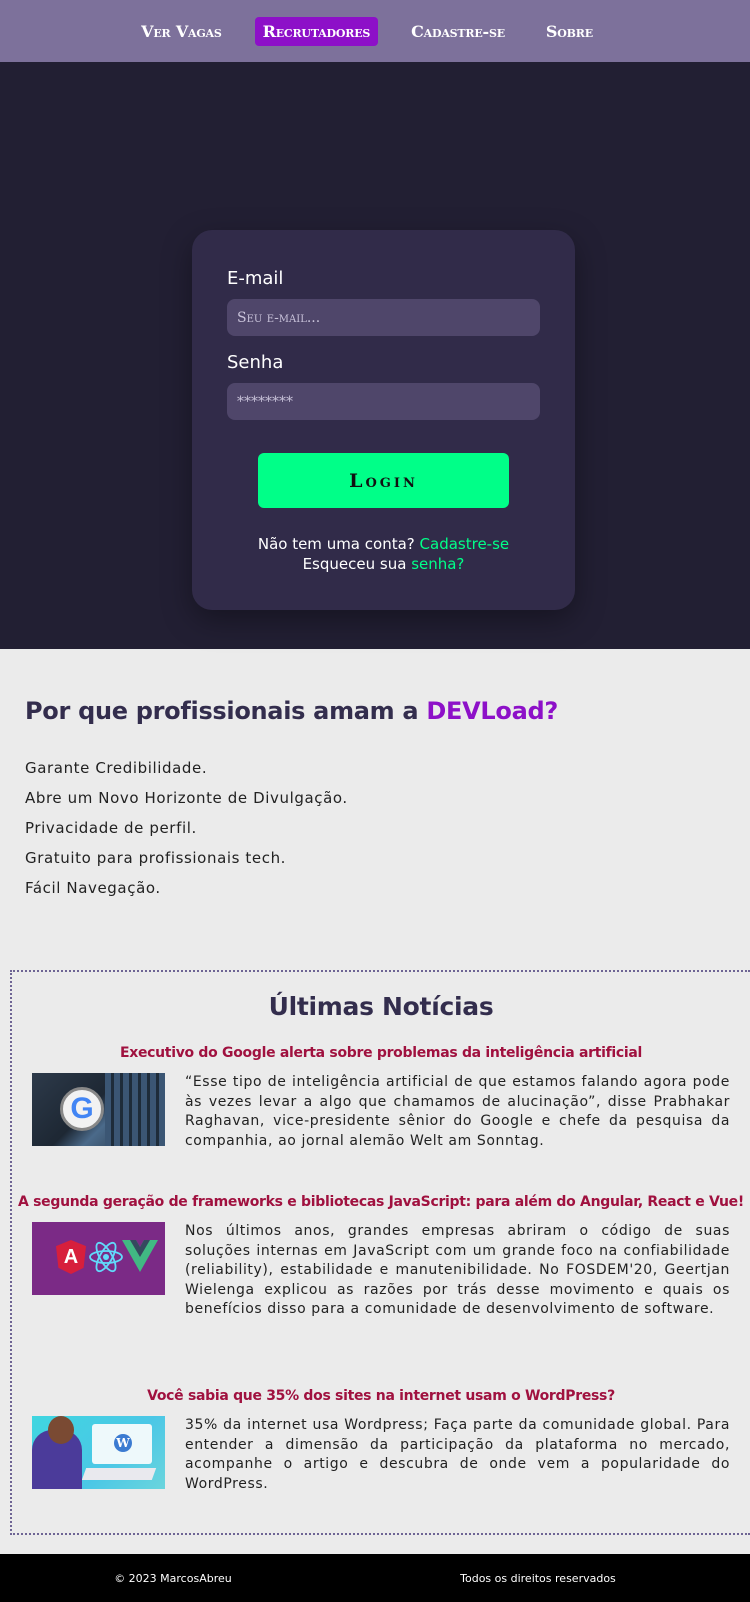  Describe the element at coordinates (383, 317) in the screenshot. I see `email-input` at that location.